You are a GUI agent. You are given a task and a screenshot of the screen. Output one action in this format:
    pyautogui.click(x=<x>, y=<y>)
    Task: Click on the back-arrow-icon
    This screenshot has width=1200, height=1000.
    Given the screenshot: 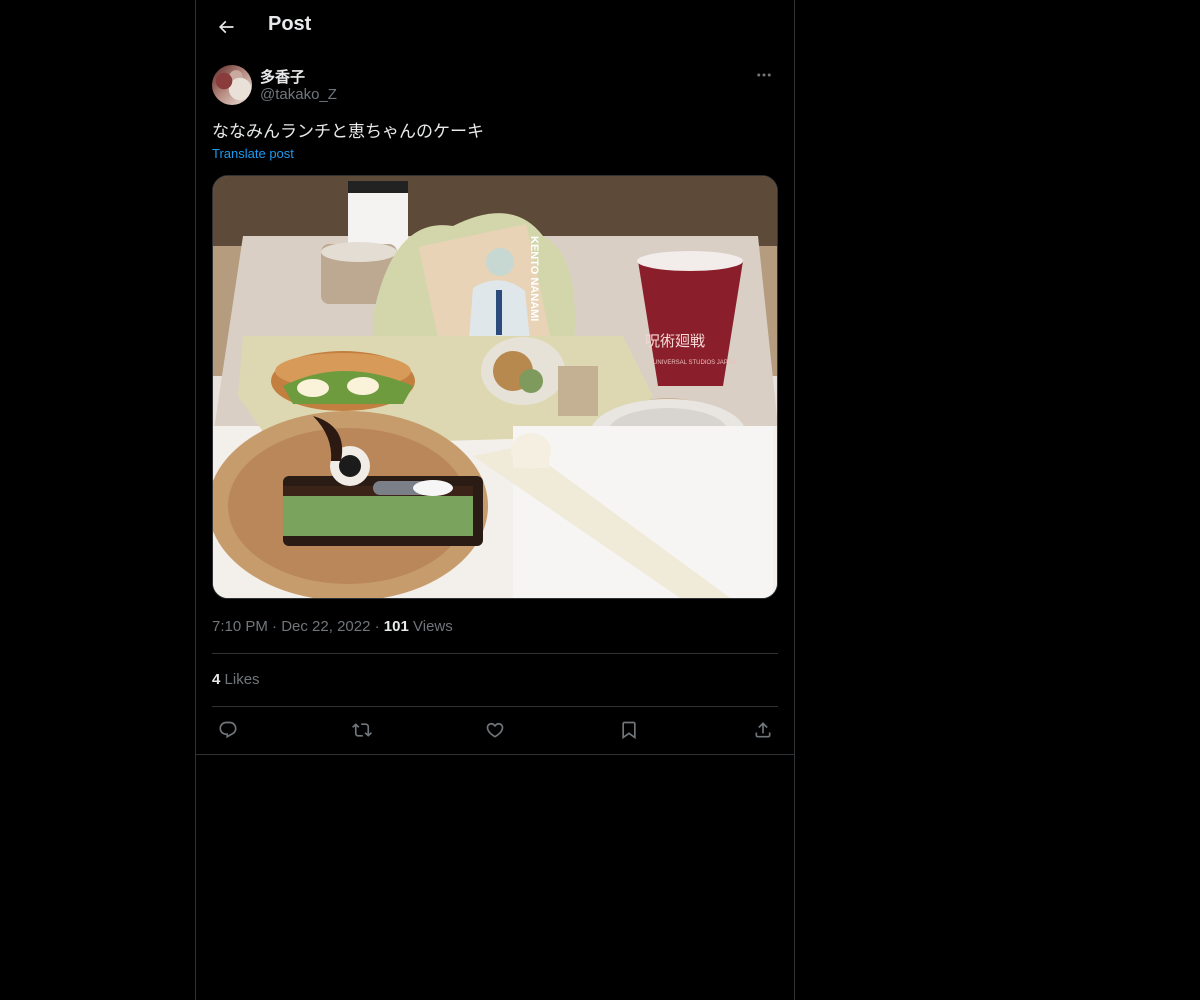 What is the action you would take?
    pyautogui.click(x=226, y=27)
    